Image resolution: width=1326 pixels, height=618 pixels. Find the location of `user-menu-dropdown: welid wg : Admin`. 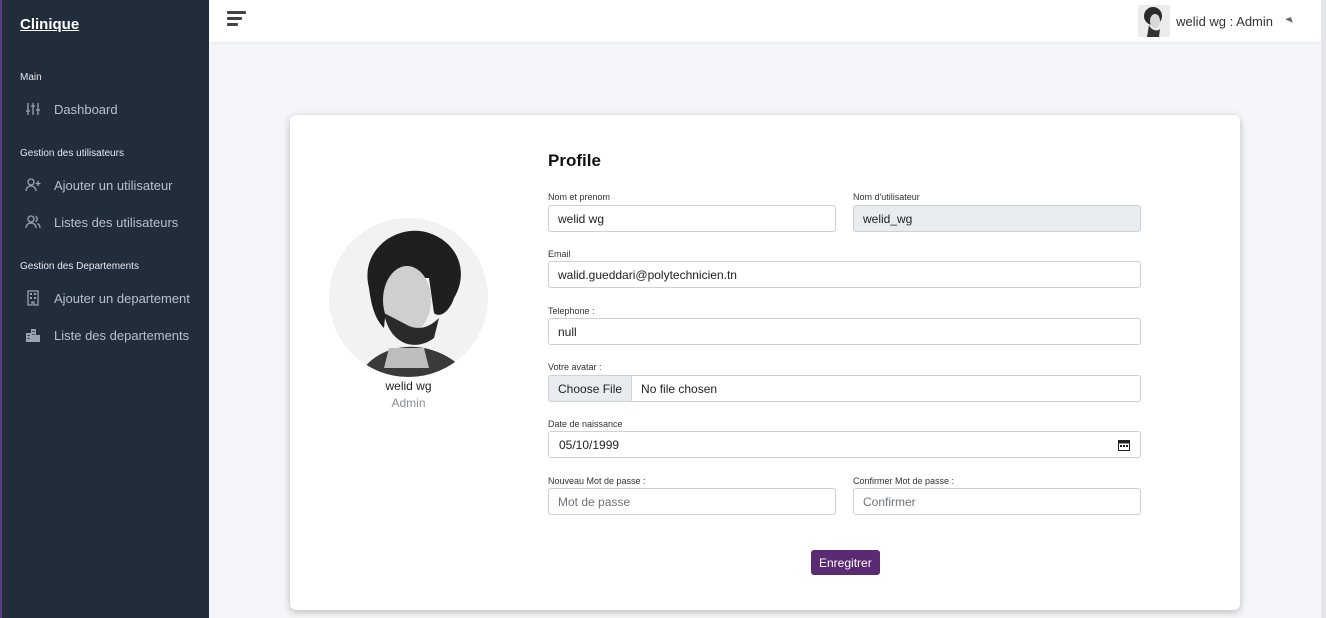

user-menu-dropdown: welid wg : Admin is located at coordinates (1215, 21).